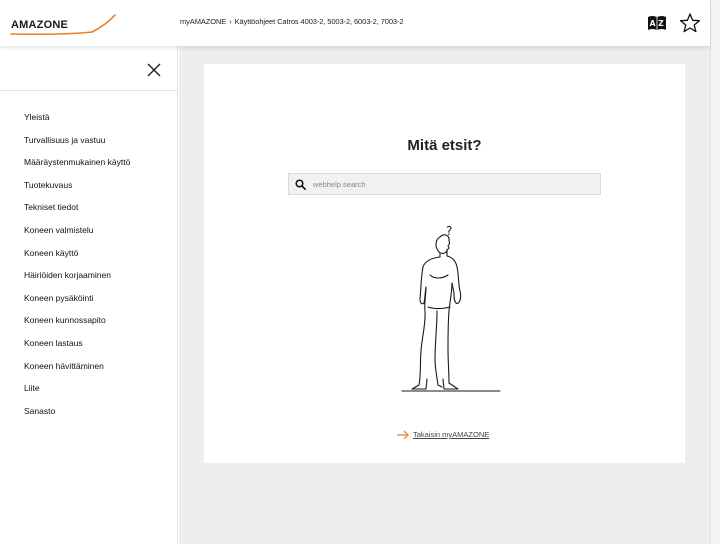 Image resolution: width=720 pixels, height=544 pixels. Describe the element at coordinates (77, 123) in the screenshot. I see `sidebar-item-yleista: Yleistä` at that location.